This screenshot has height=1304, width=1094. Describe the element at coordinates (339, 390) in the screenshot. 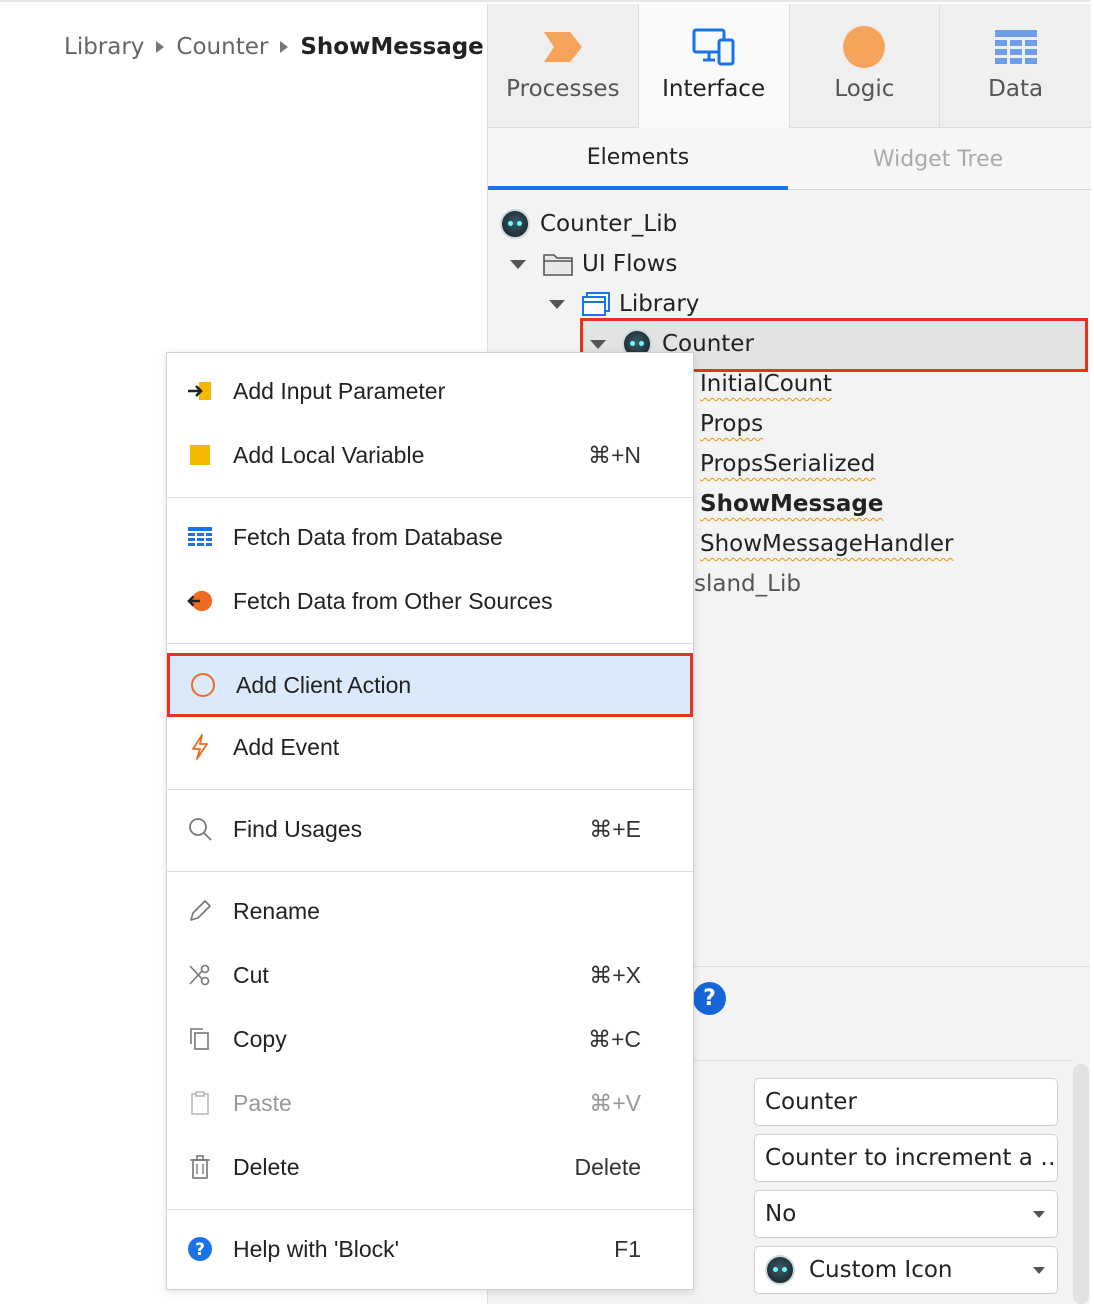

I see `menu-item-label: Add Input Parameter` at that location.